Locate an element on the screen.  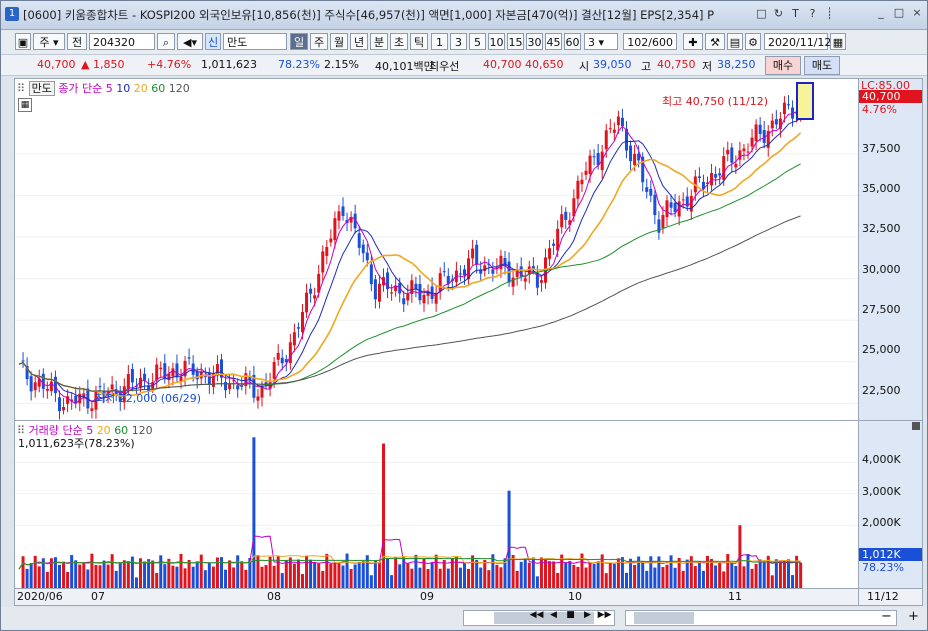
tab-day: 일 is located at coordinates (299, 41).